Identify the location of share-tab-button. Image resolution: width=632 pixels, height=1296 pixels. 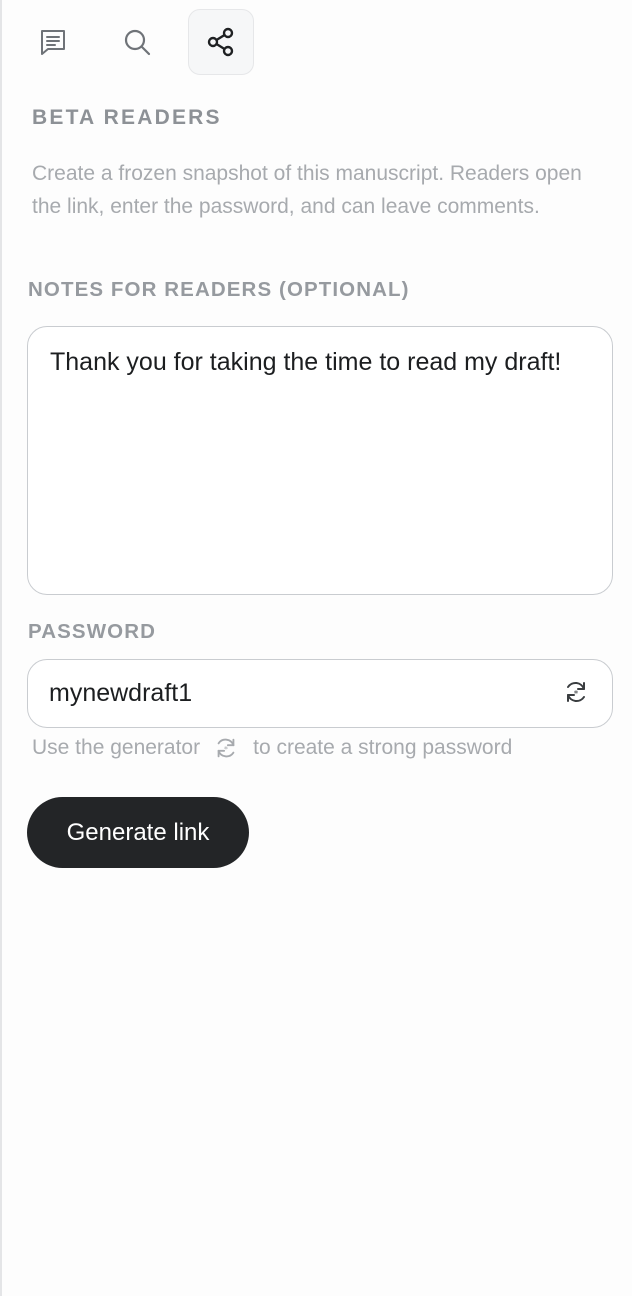
(221, 42).